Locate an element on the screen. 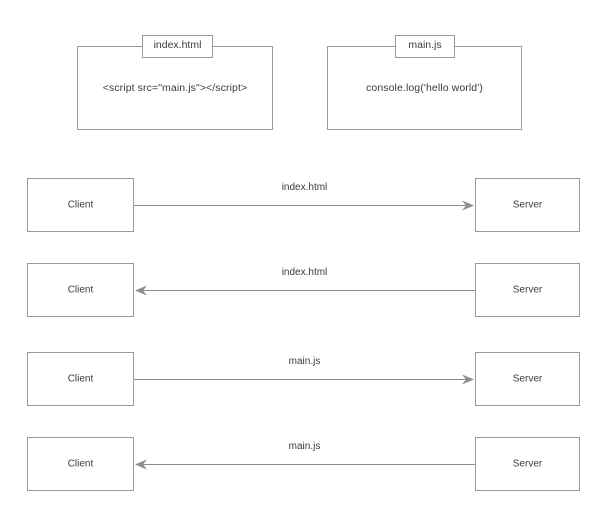 The height and width of the screenshot is (515, 600). connector-arrow-4-label: main.js is located at coordinates (304, 446).